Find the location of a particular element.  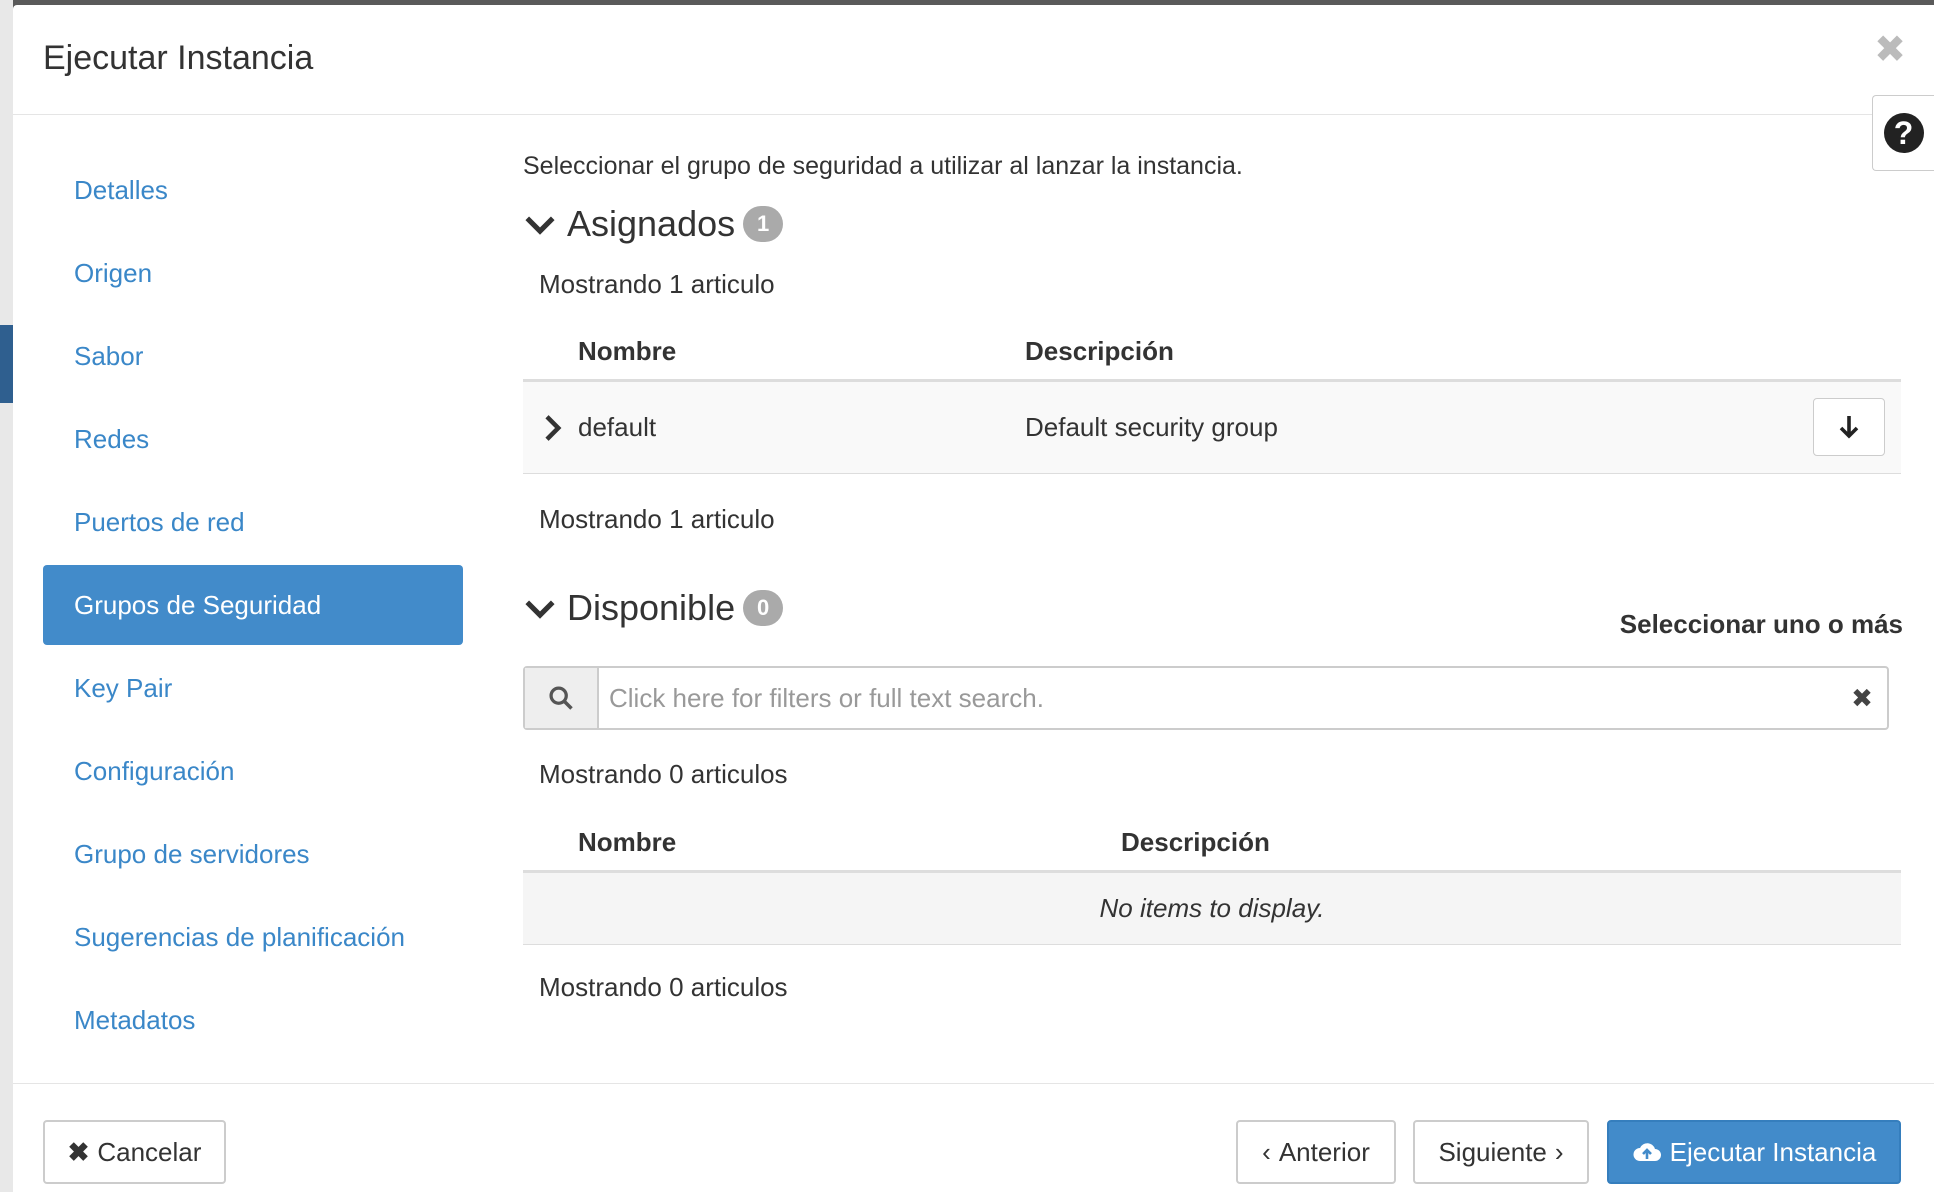

deallocate-button is located at coordinates (1849, 427).